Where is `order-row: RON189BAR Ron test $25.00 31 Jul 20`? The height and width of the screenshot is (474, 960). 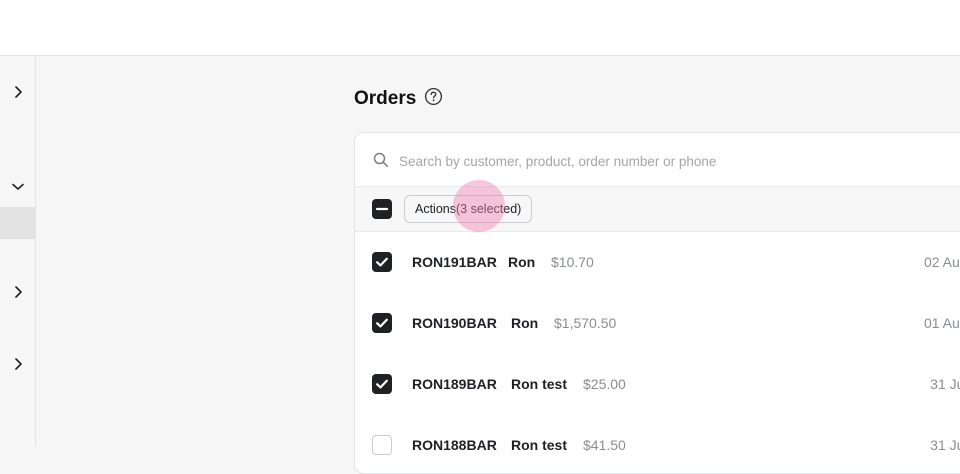
order-row: RON189BAR Ron test $25.00 31 Jul 20 is located at coordinates (657, 385).